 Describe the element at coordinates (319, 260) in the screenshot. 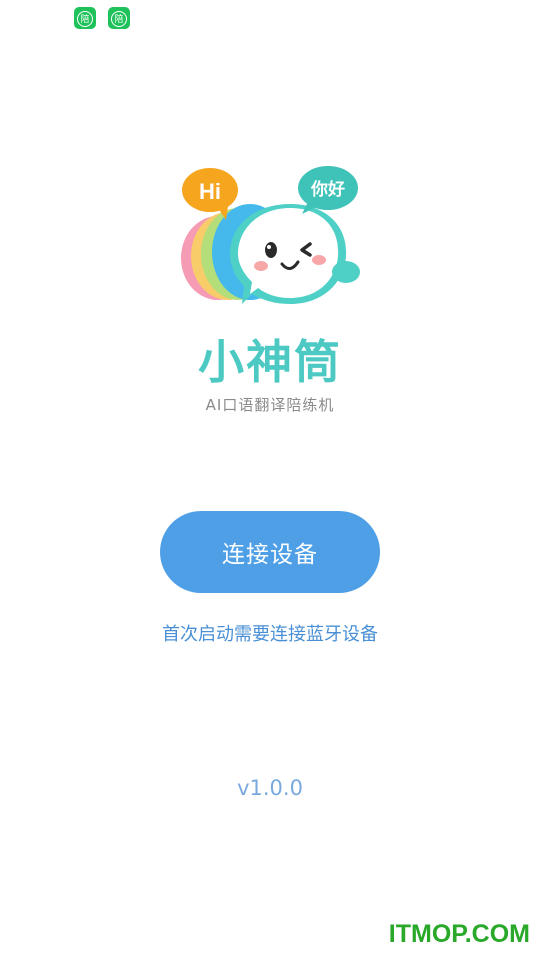

I see `right-cheek` at that location.